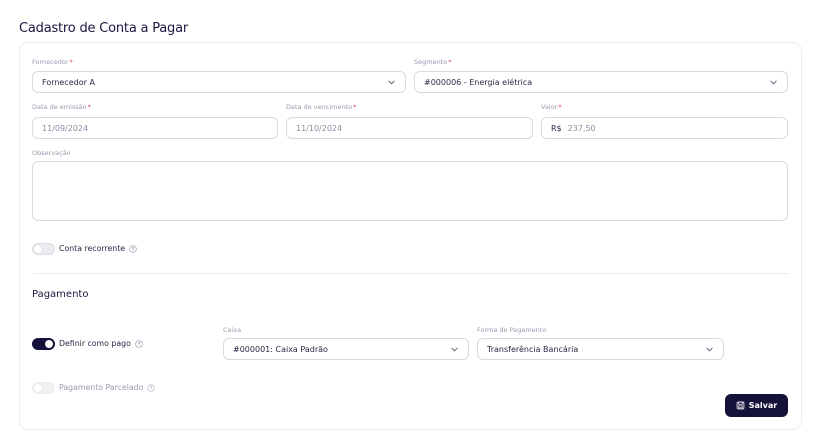 The height and width of the screenshot is (443, 824). Describe the element at coordinates (346, 349) in the screenshot. I see `caixa-select: #000001: Caixa Padrão` at that location.